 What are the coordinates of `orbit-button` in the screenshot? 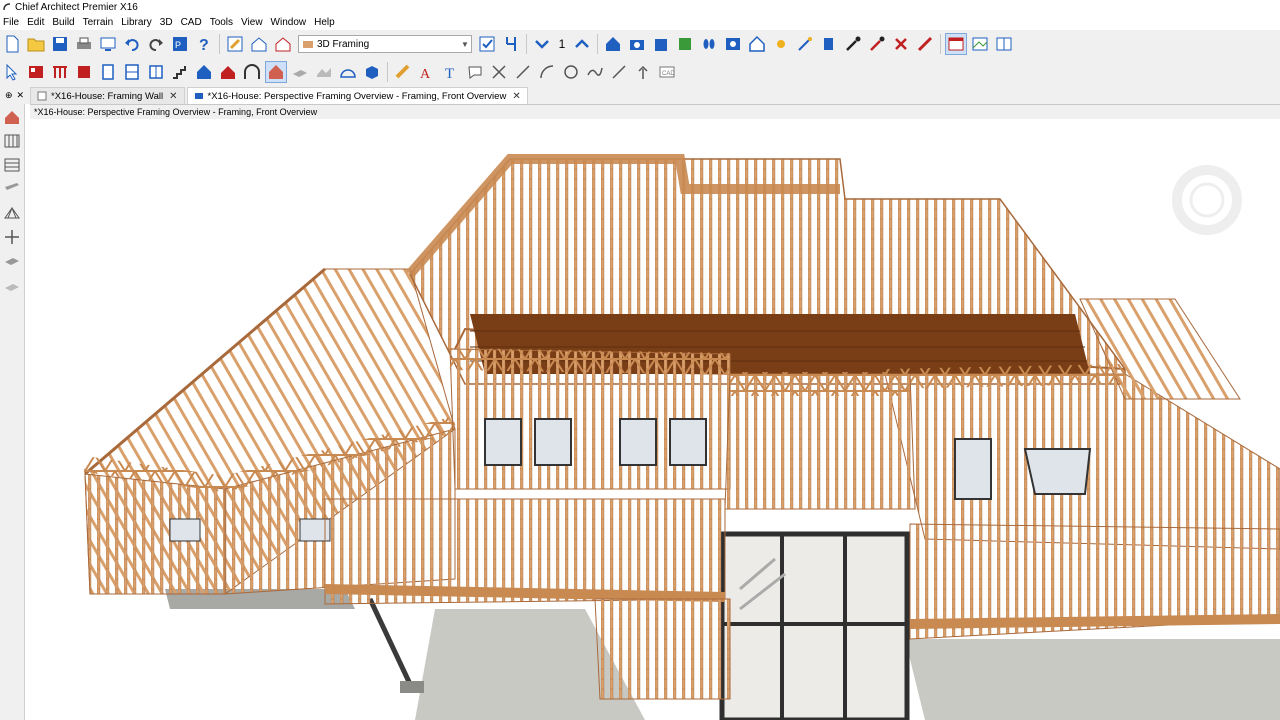 It's located at (661, 44).